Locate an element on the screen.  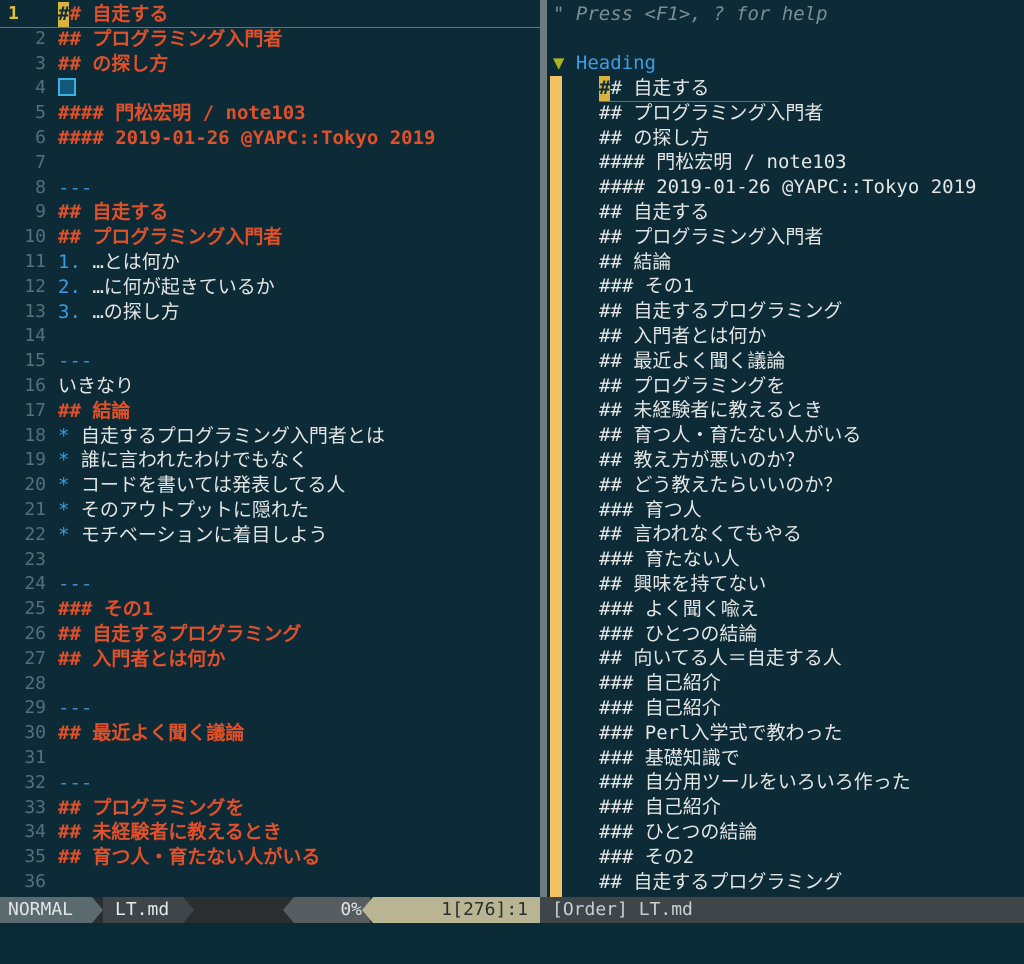
editor-line: 35 ## 育つ人・育たない人がいる is located at coordinates (270, 857).